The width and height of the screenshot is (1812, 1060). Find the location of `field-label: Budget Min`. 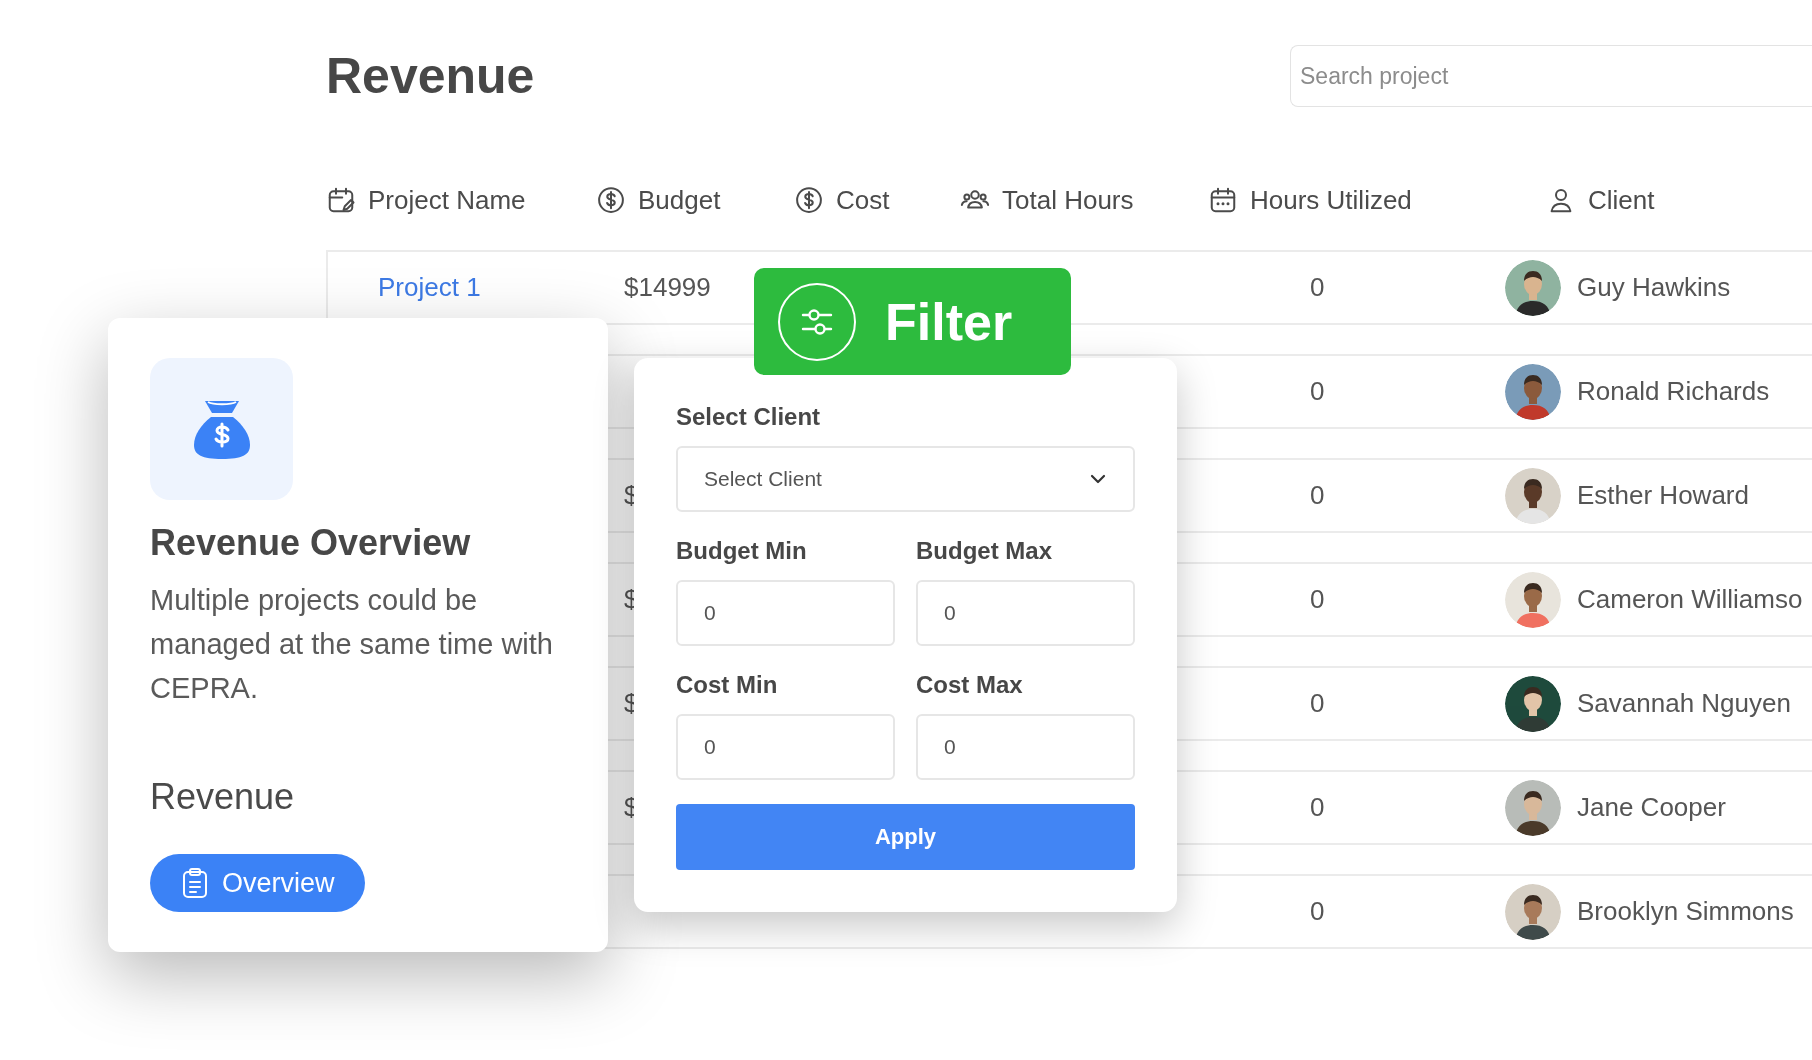

field-label: Budget Min is located at coordinates (742, 551).